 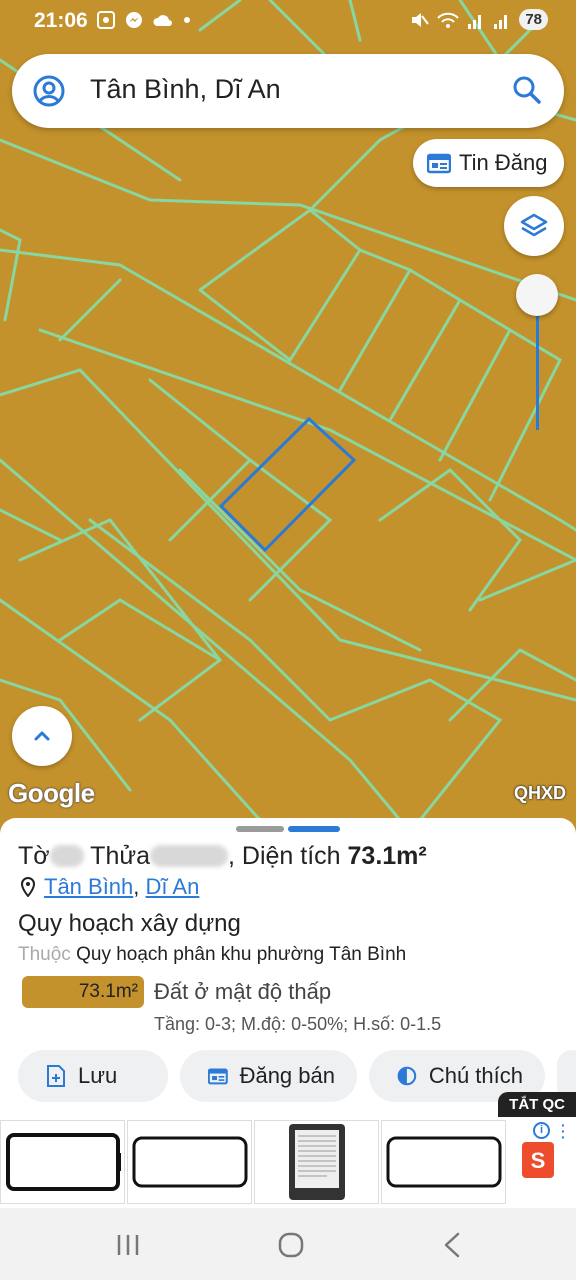 I want to click on wifi-icon, so click(x=448, y=20).